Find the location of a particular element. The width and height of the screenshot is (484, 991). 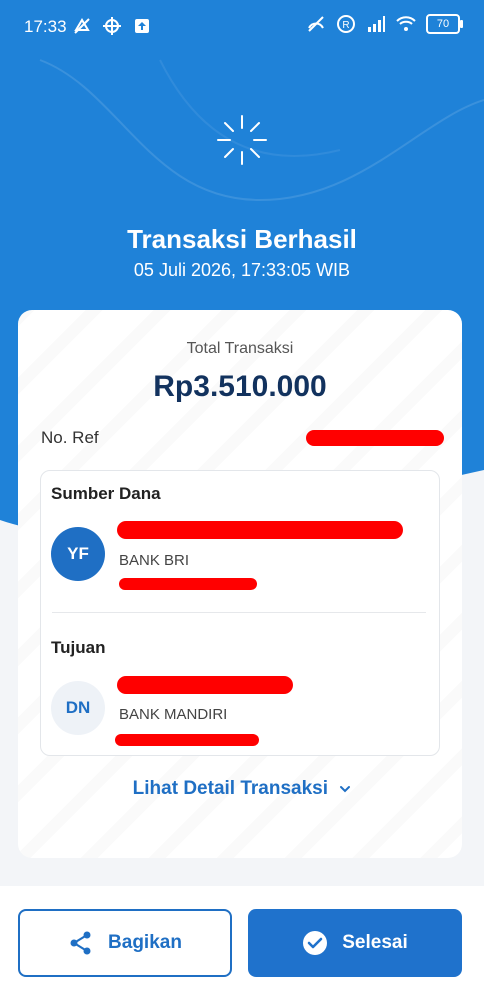

view-transaction-detail-link: Lihat Detail Transaksi is located at coordinates (242, 789).